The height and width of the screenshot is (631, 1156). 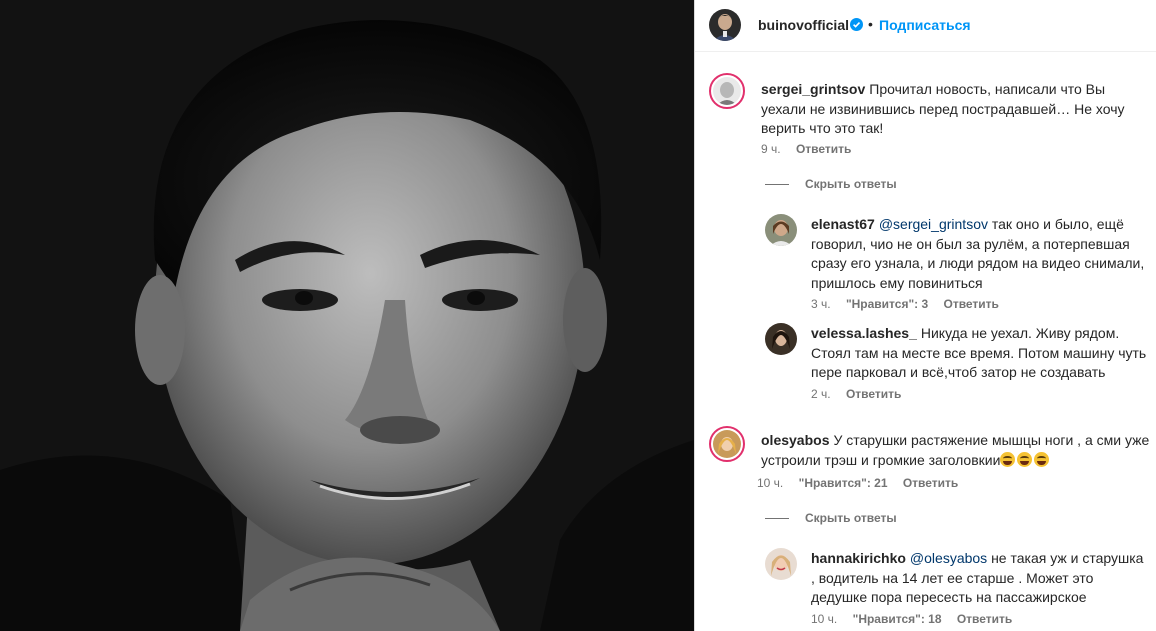 What do you see at coordinates (821, 394) in the screenshot?
I see `comment-time: 2 ч.` at bounding box center [821, 394].